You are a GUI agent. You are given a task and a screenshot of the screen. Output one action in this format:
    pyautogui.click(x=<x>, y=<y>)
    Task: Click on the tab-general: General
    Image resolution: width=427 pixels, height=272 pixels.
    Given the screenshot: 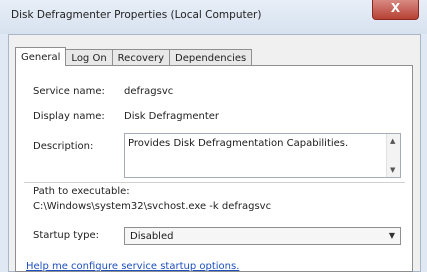 What is the action you would take?
    pyautogui.click(x=41, y=56)
    